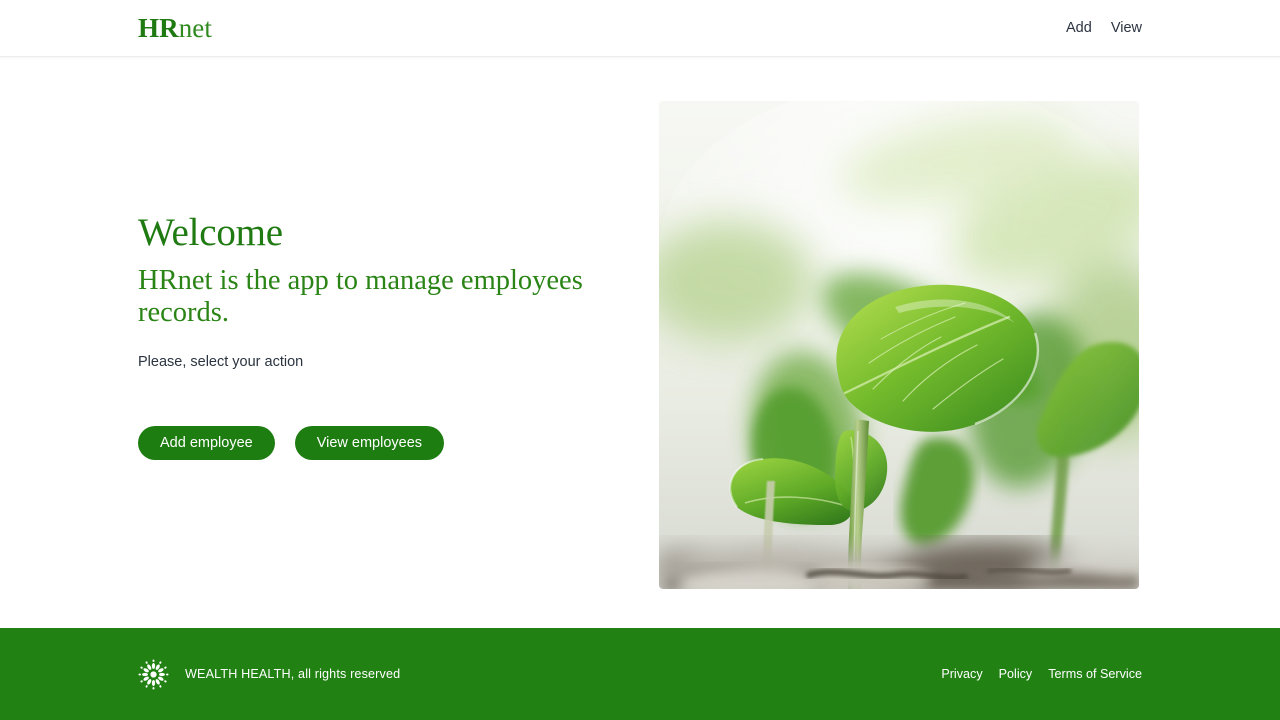 The height and width of the screenshot is (720, 1280). I want to click on brand-logo-hrnet: HRnet, so click(175, 27).